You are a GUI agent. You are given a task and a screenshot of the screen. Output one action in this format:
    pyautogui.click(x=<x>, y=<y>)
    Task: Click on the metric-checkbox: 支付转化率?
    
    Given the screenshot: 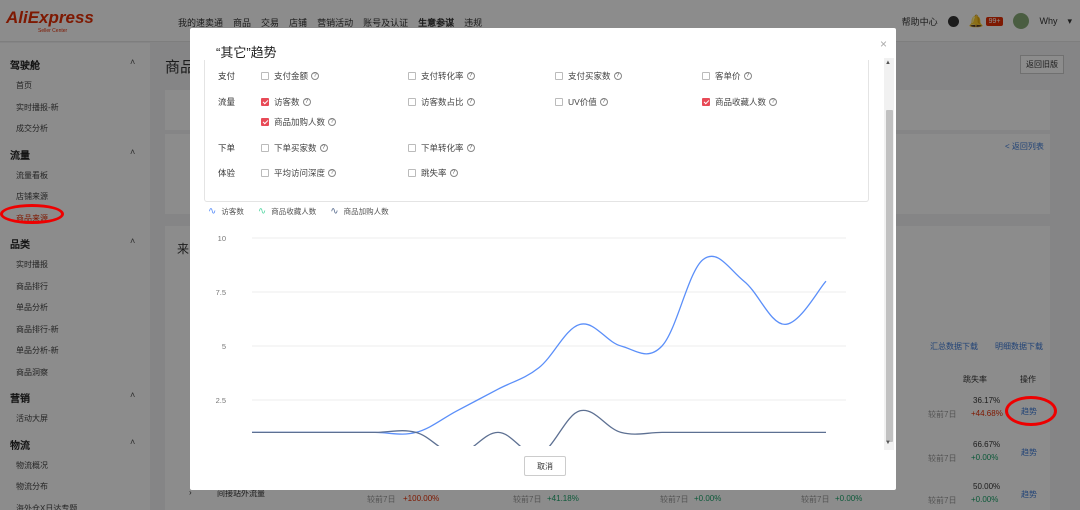 What is the action you would take?
    pyautogui.click(x=441, y=76)
    